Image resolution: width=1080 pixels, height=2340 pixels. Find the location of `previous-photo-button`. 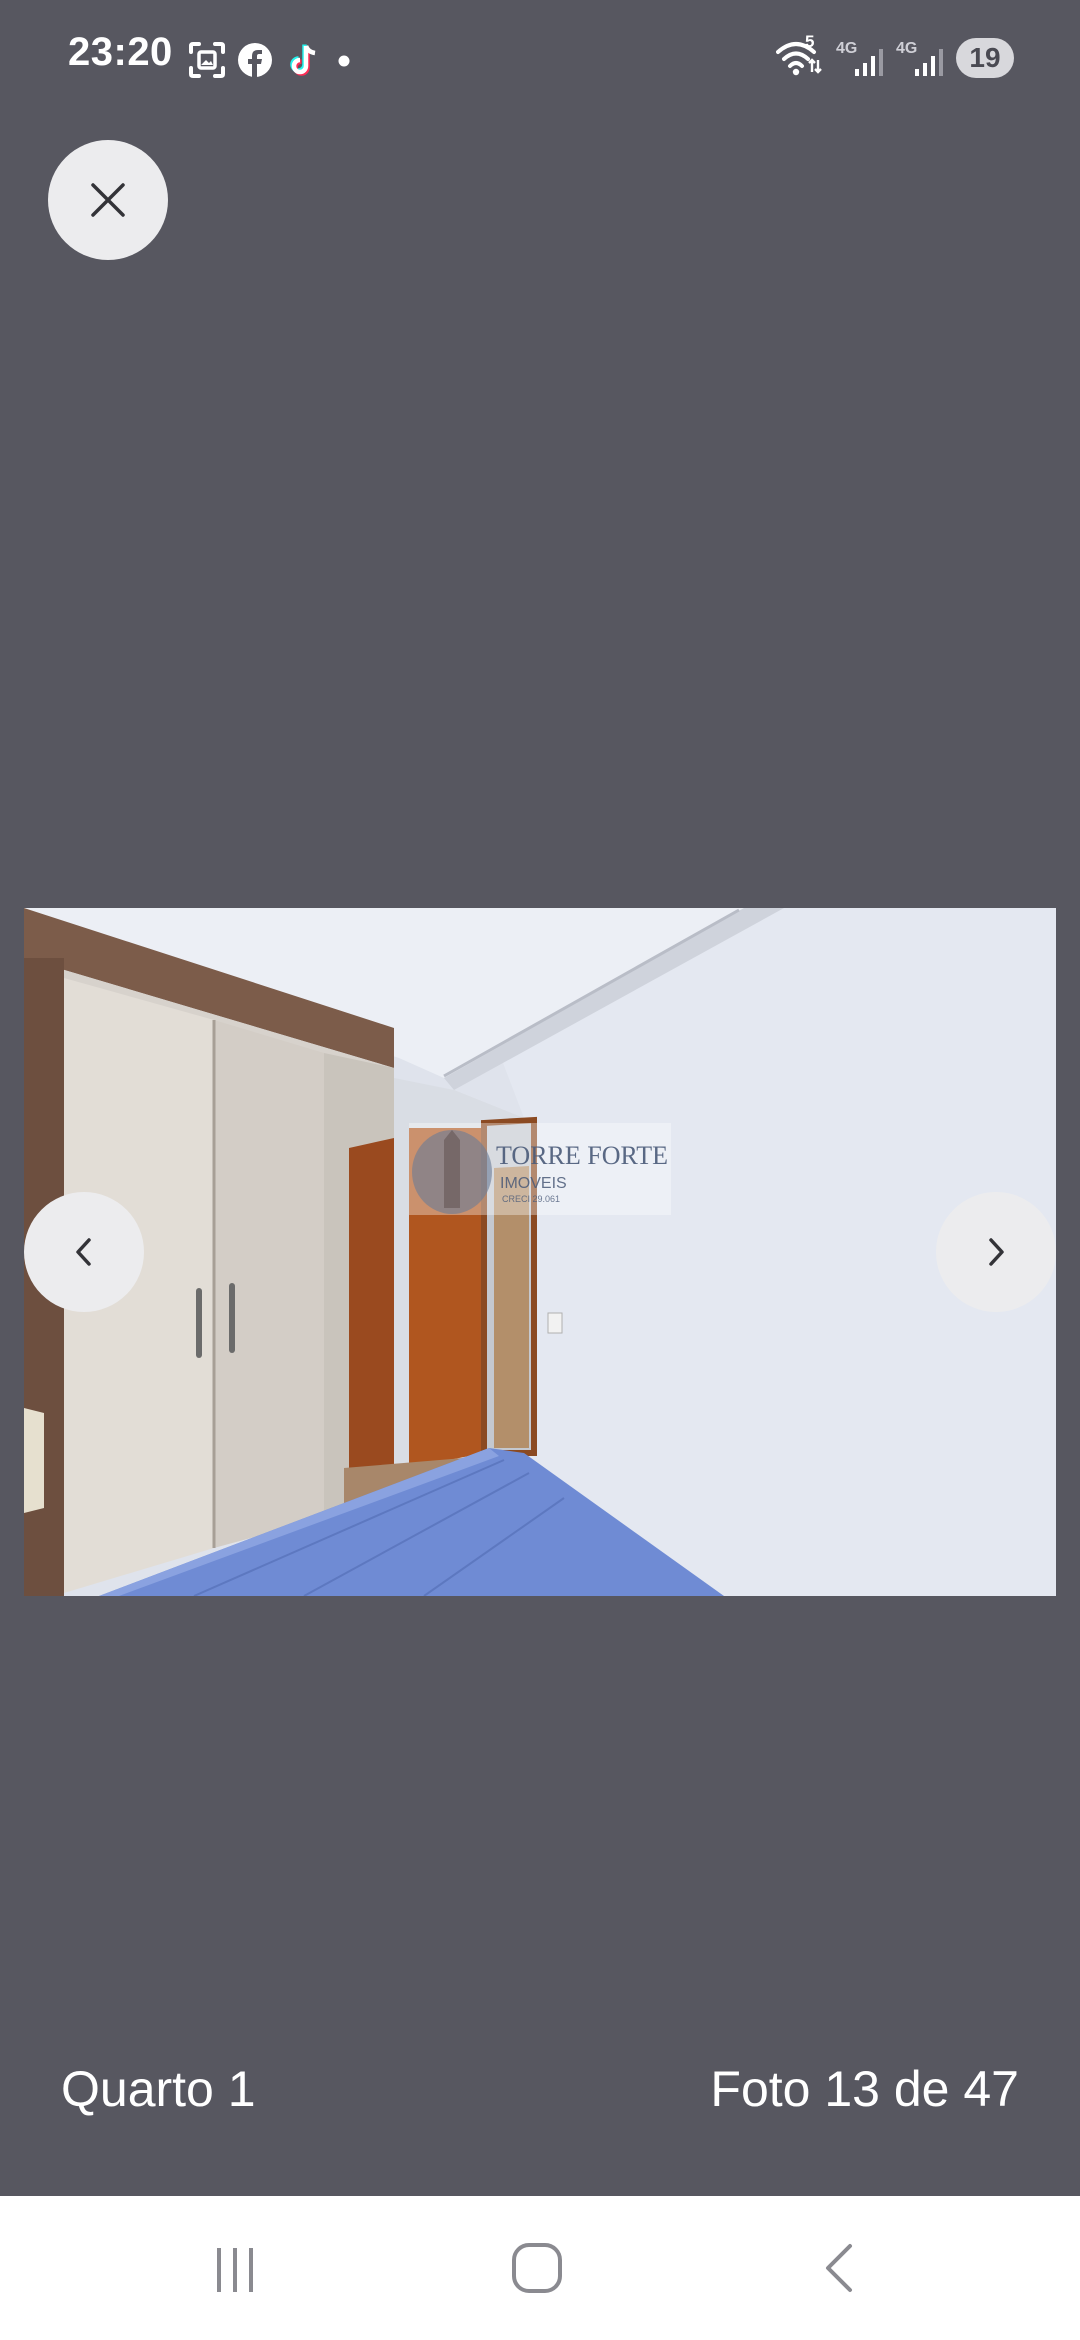

previous-photo-button is located at coordinates (84, 1252).